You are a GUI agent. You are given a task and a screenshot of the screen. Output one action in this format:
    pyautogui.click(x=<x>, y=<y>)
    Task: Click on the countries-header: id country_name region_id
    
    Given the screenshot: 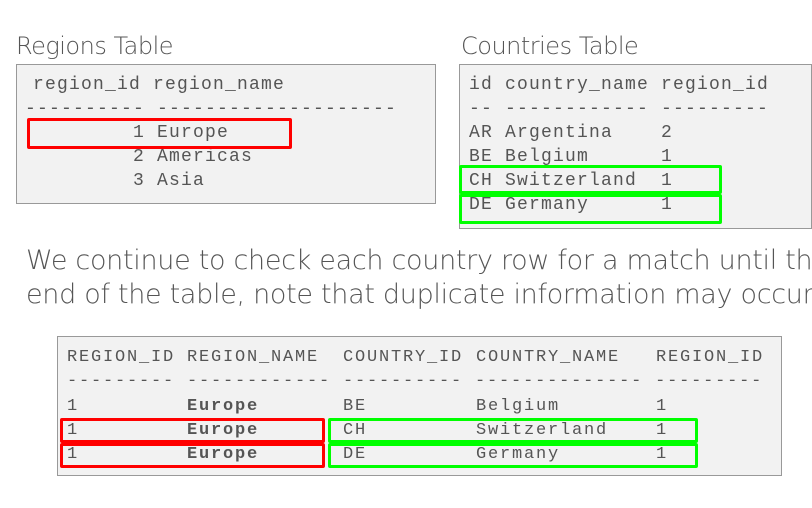 What is the action you would take?
    pyautogui.click(x=619, y=85)
    